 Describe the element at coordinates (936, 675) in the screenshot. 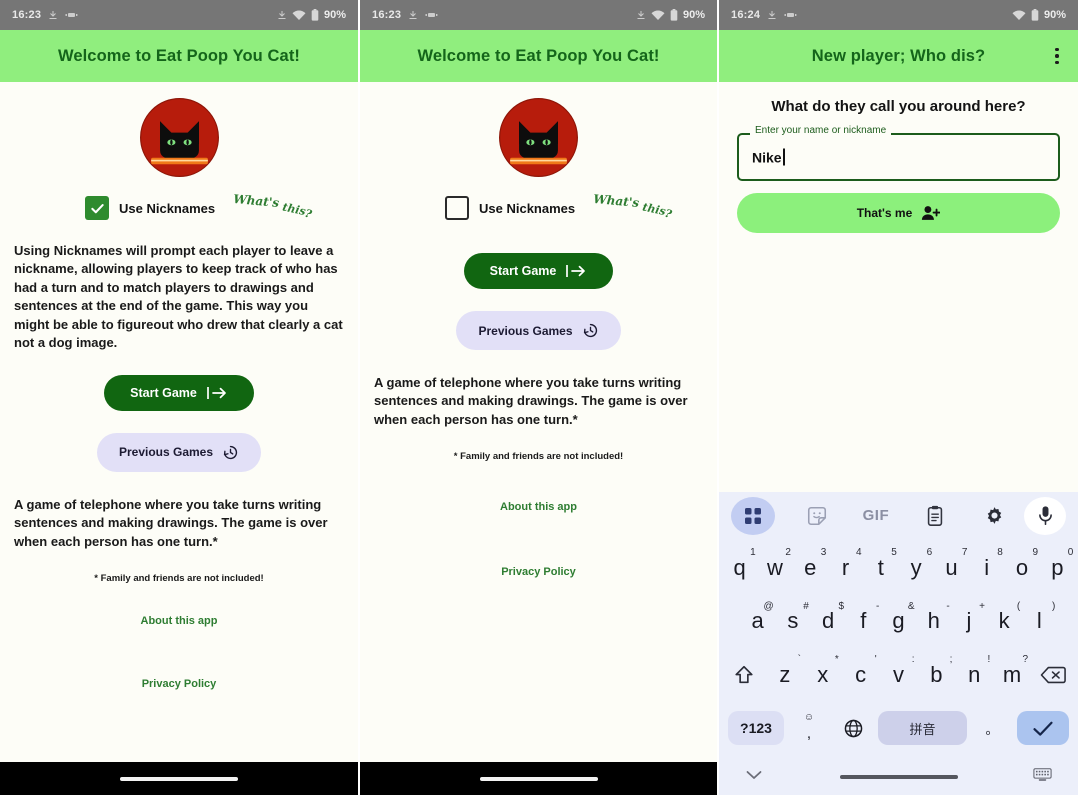

I see `key-b: ; b` at that location.